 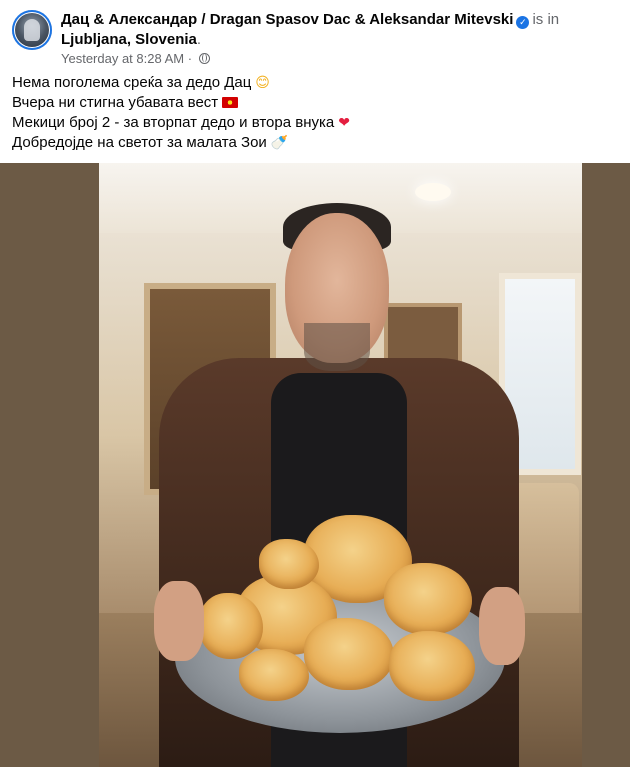 What do you see at coordinates (129, 39) in the screenshot?
I see `location-link: Ljubljana, Slovenia` at bounding box center [129, 39].